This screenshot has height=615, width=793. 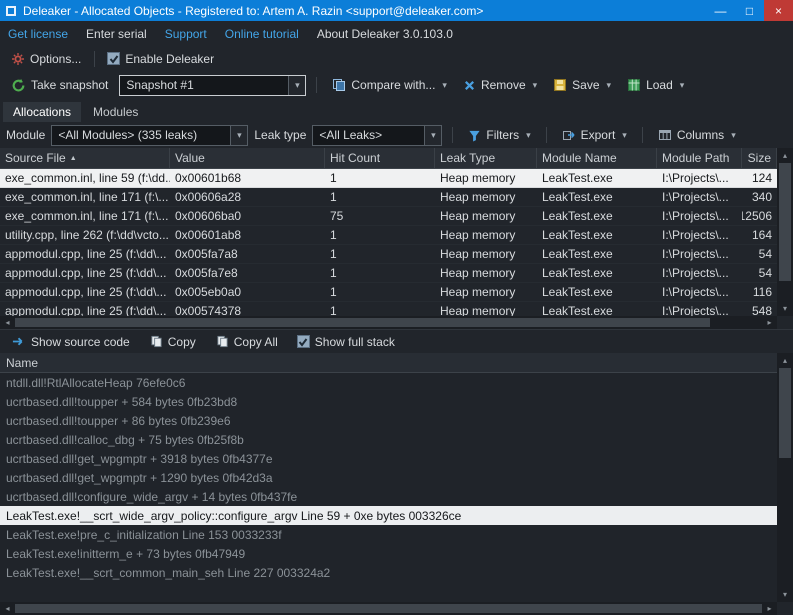 I want to click on allocations-horizontal-scrollbar: ◂ ▸, so click(x=396, y=322).